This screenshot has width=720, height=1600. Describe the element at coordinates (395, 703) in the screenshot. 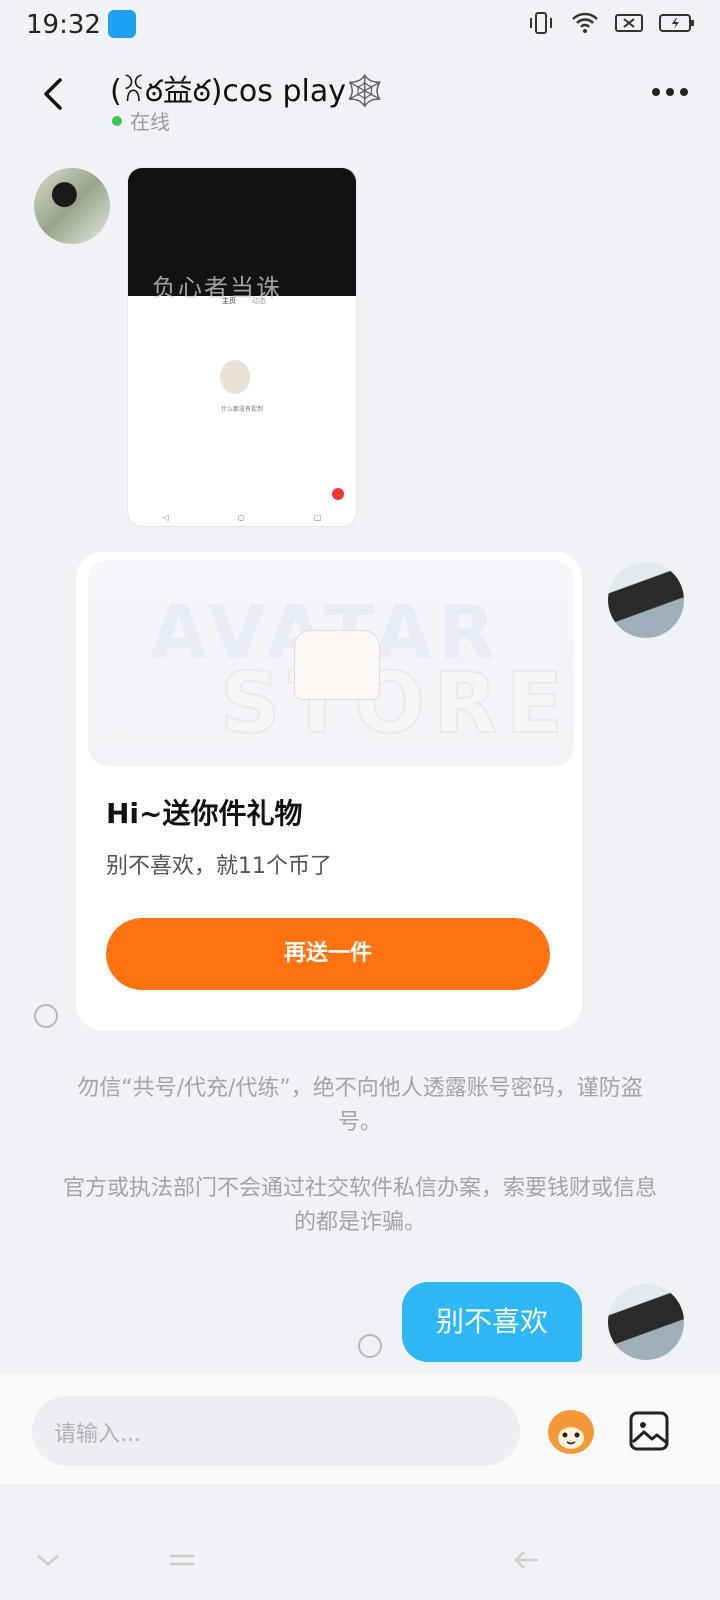

I see `gift-image-text-bottom: STORE` at that location.